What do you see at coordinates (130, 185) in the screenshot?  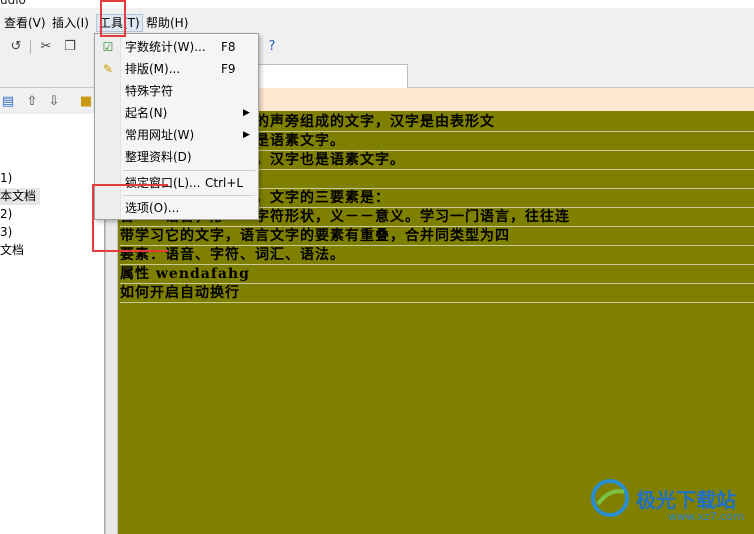 I see `highlight-box-top` at bounding box center [130, 185].